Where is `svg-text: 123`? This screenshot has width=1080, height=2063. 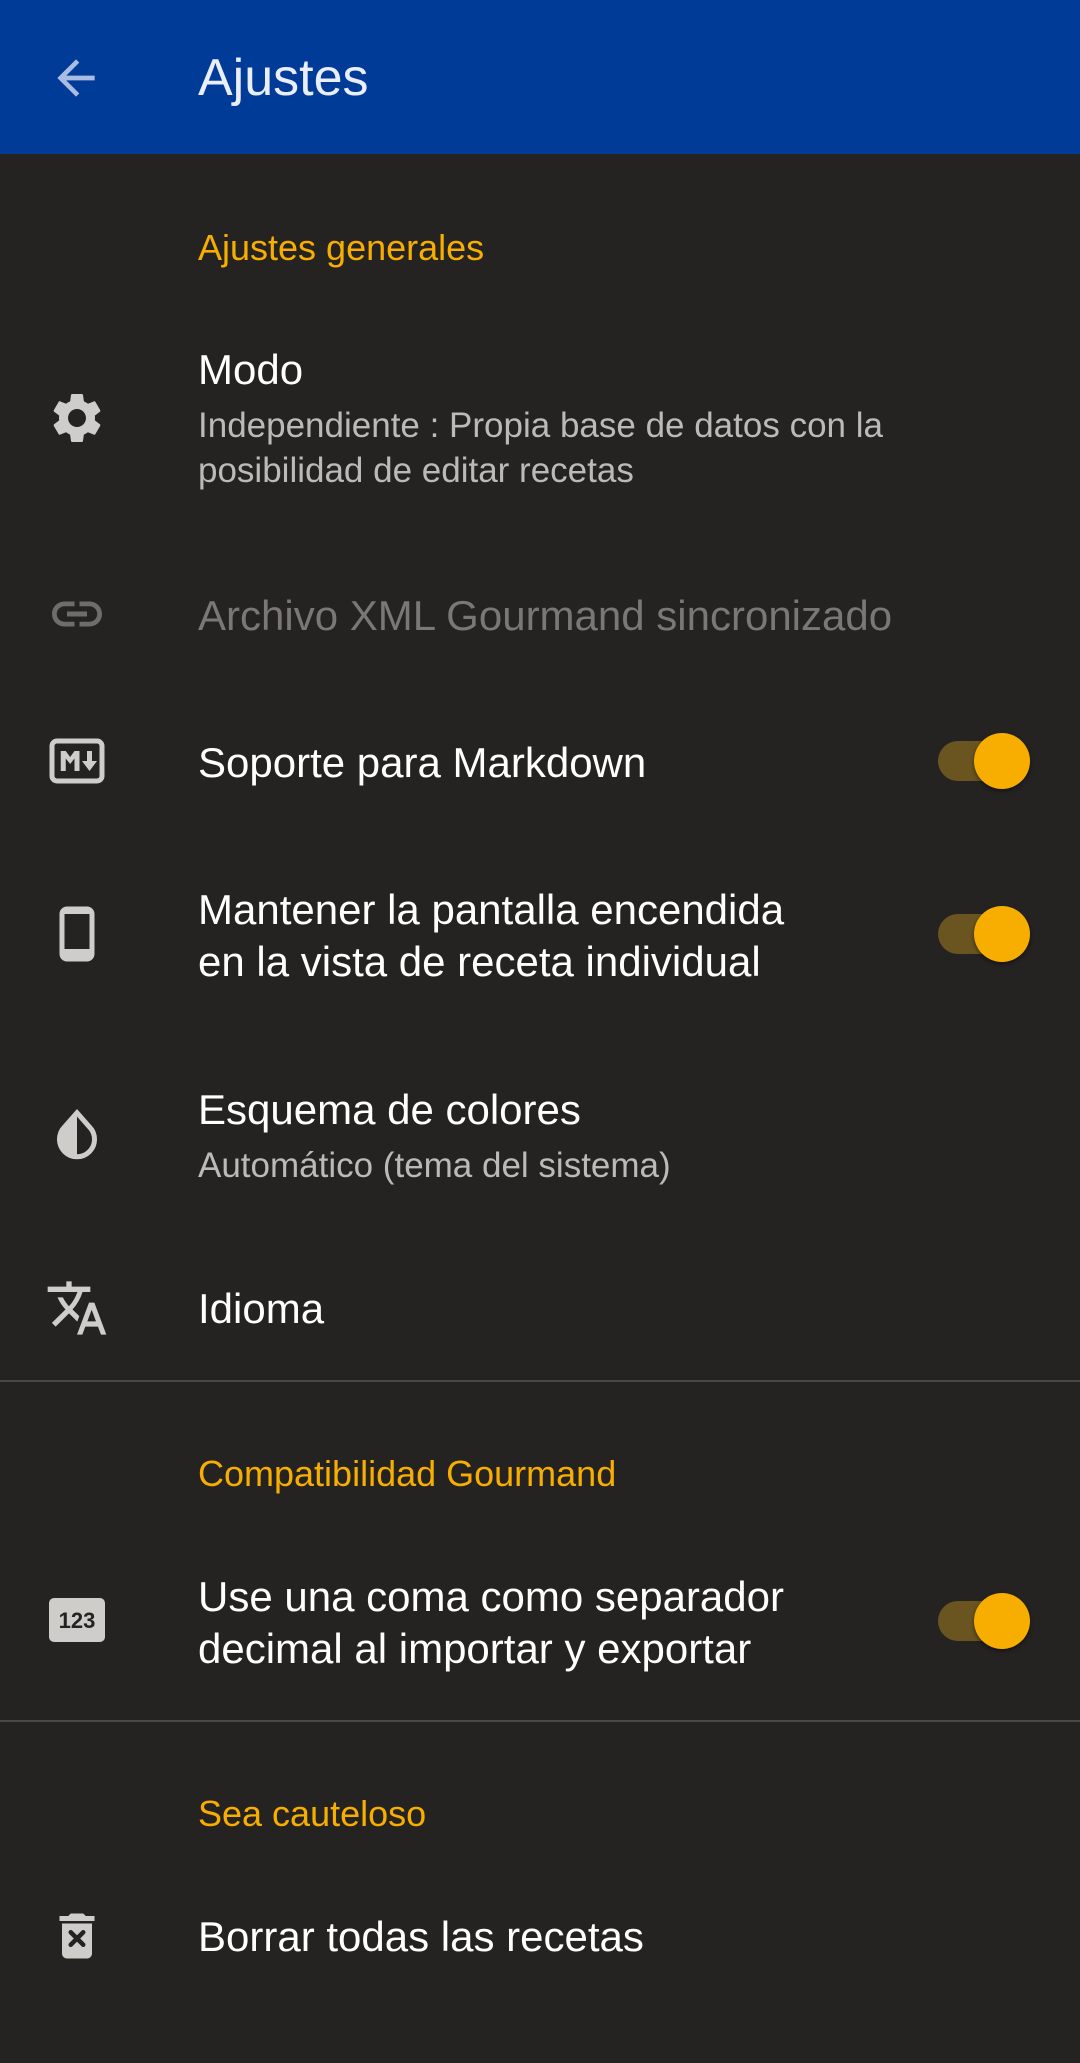 svg-text: 123 is located at coordinates (77, 1620).